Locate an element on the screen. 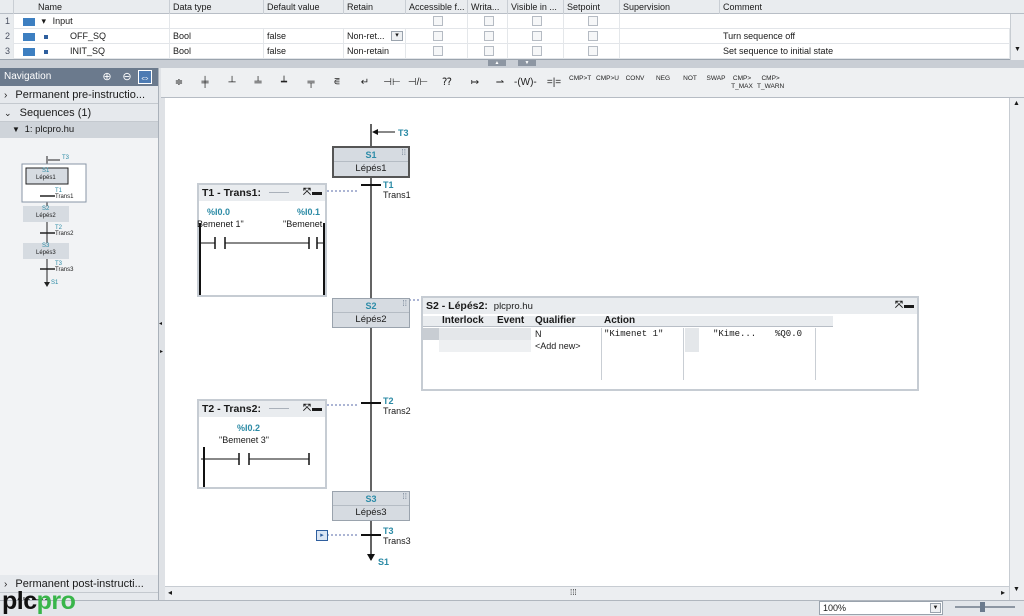  expand-right-icon: ▸ is located at coordinates (161, 351).